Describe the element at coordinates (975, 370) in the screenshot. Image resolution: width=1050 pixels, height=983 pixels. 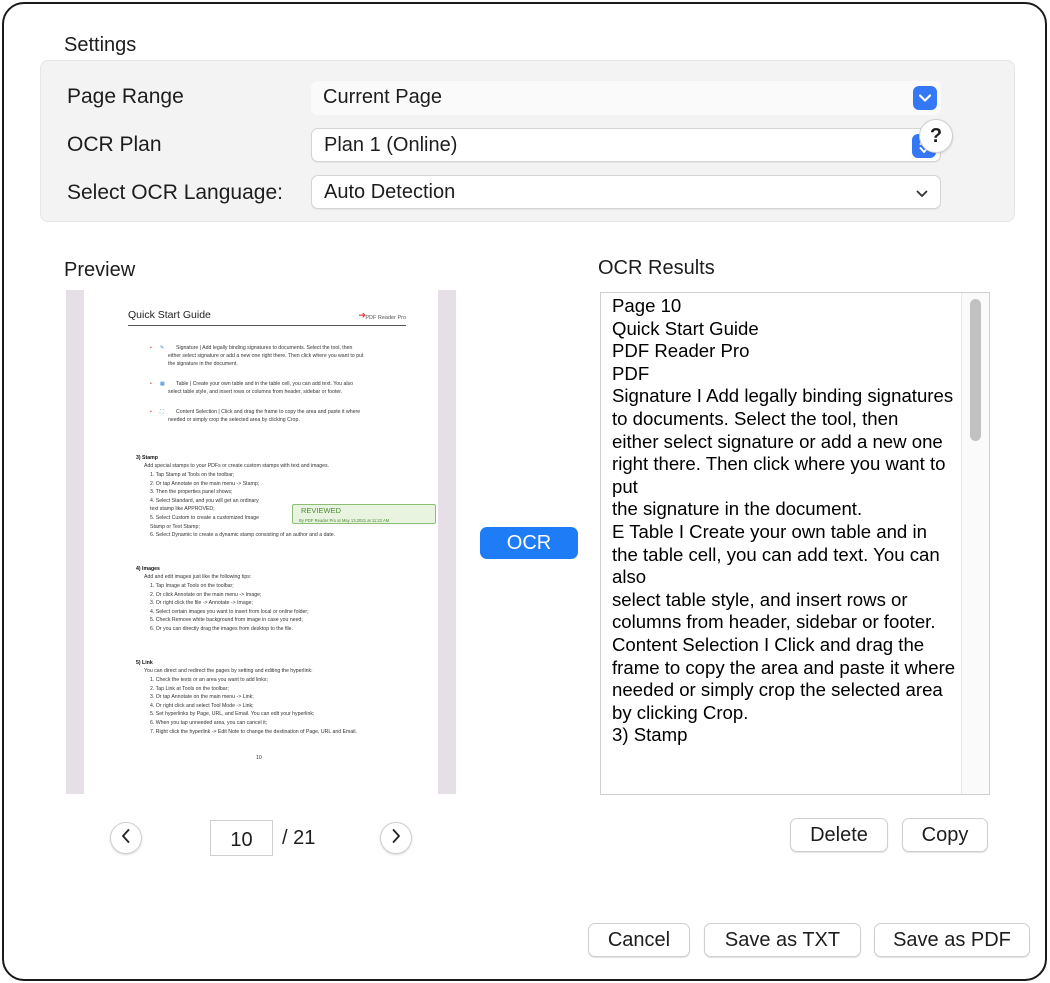
I see `results-scrollbar-thumb` at that location.